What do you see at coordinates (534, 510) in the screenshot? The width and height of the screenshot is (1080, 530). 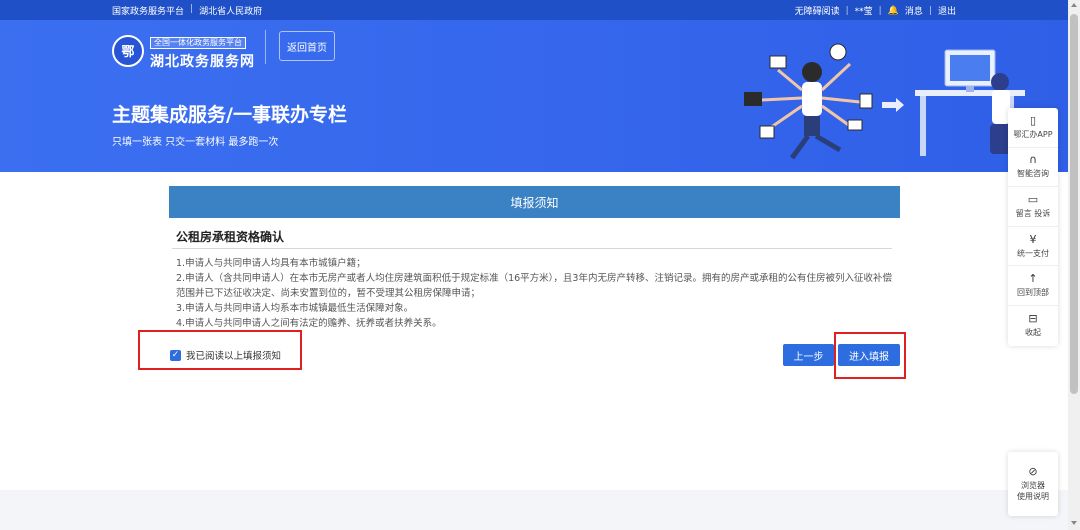 I see `footer` at bounding box center [534, 510].